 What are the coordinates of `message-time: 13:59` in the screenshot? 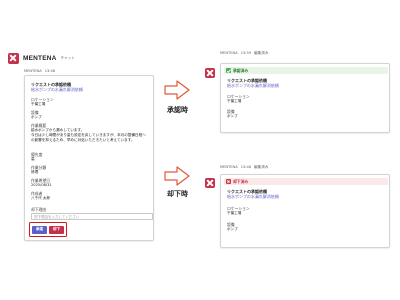 It's located at (246, 53).